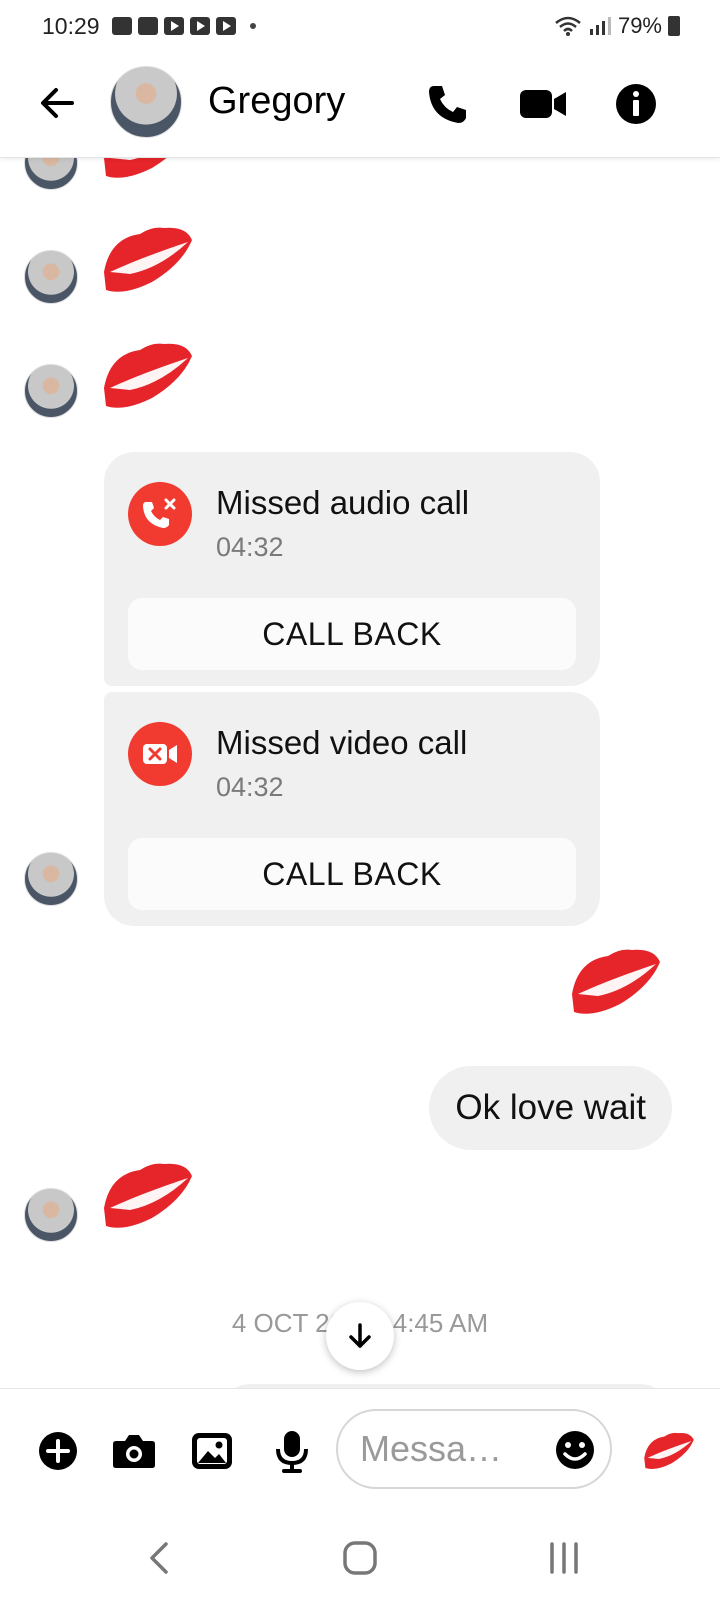 The width and height of the screenshot is (720, 1600). I want to click on missed-video-call-icon, so click(160, 754).